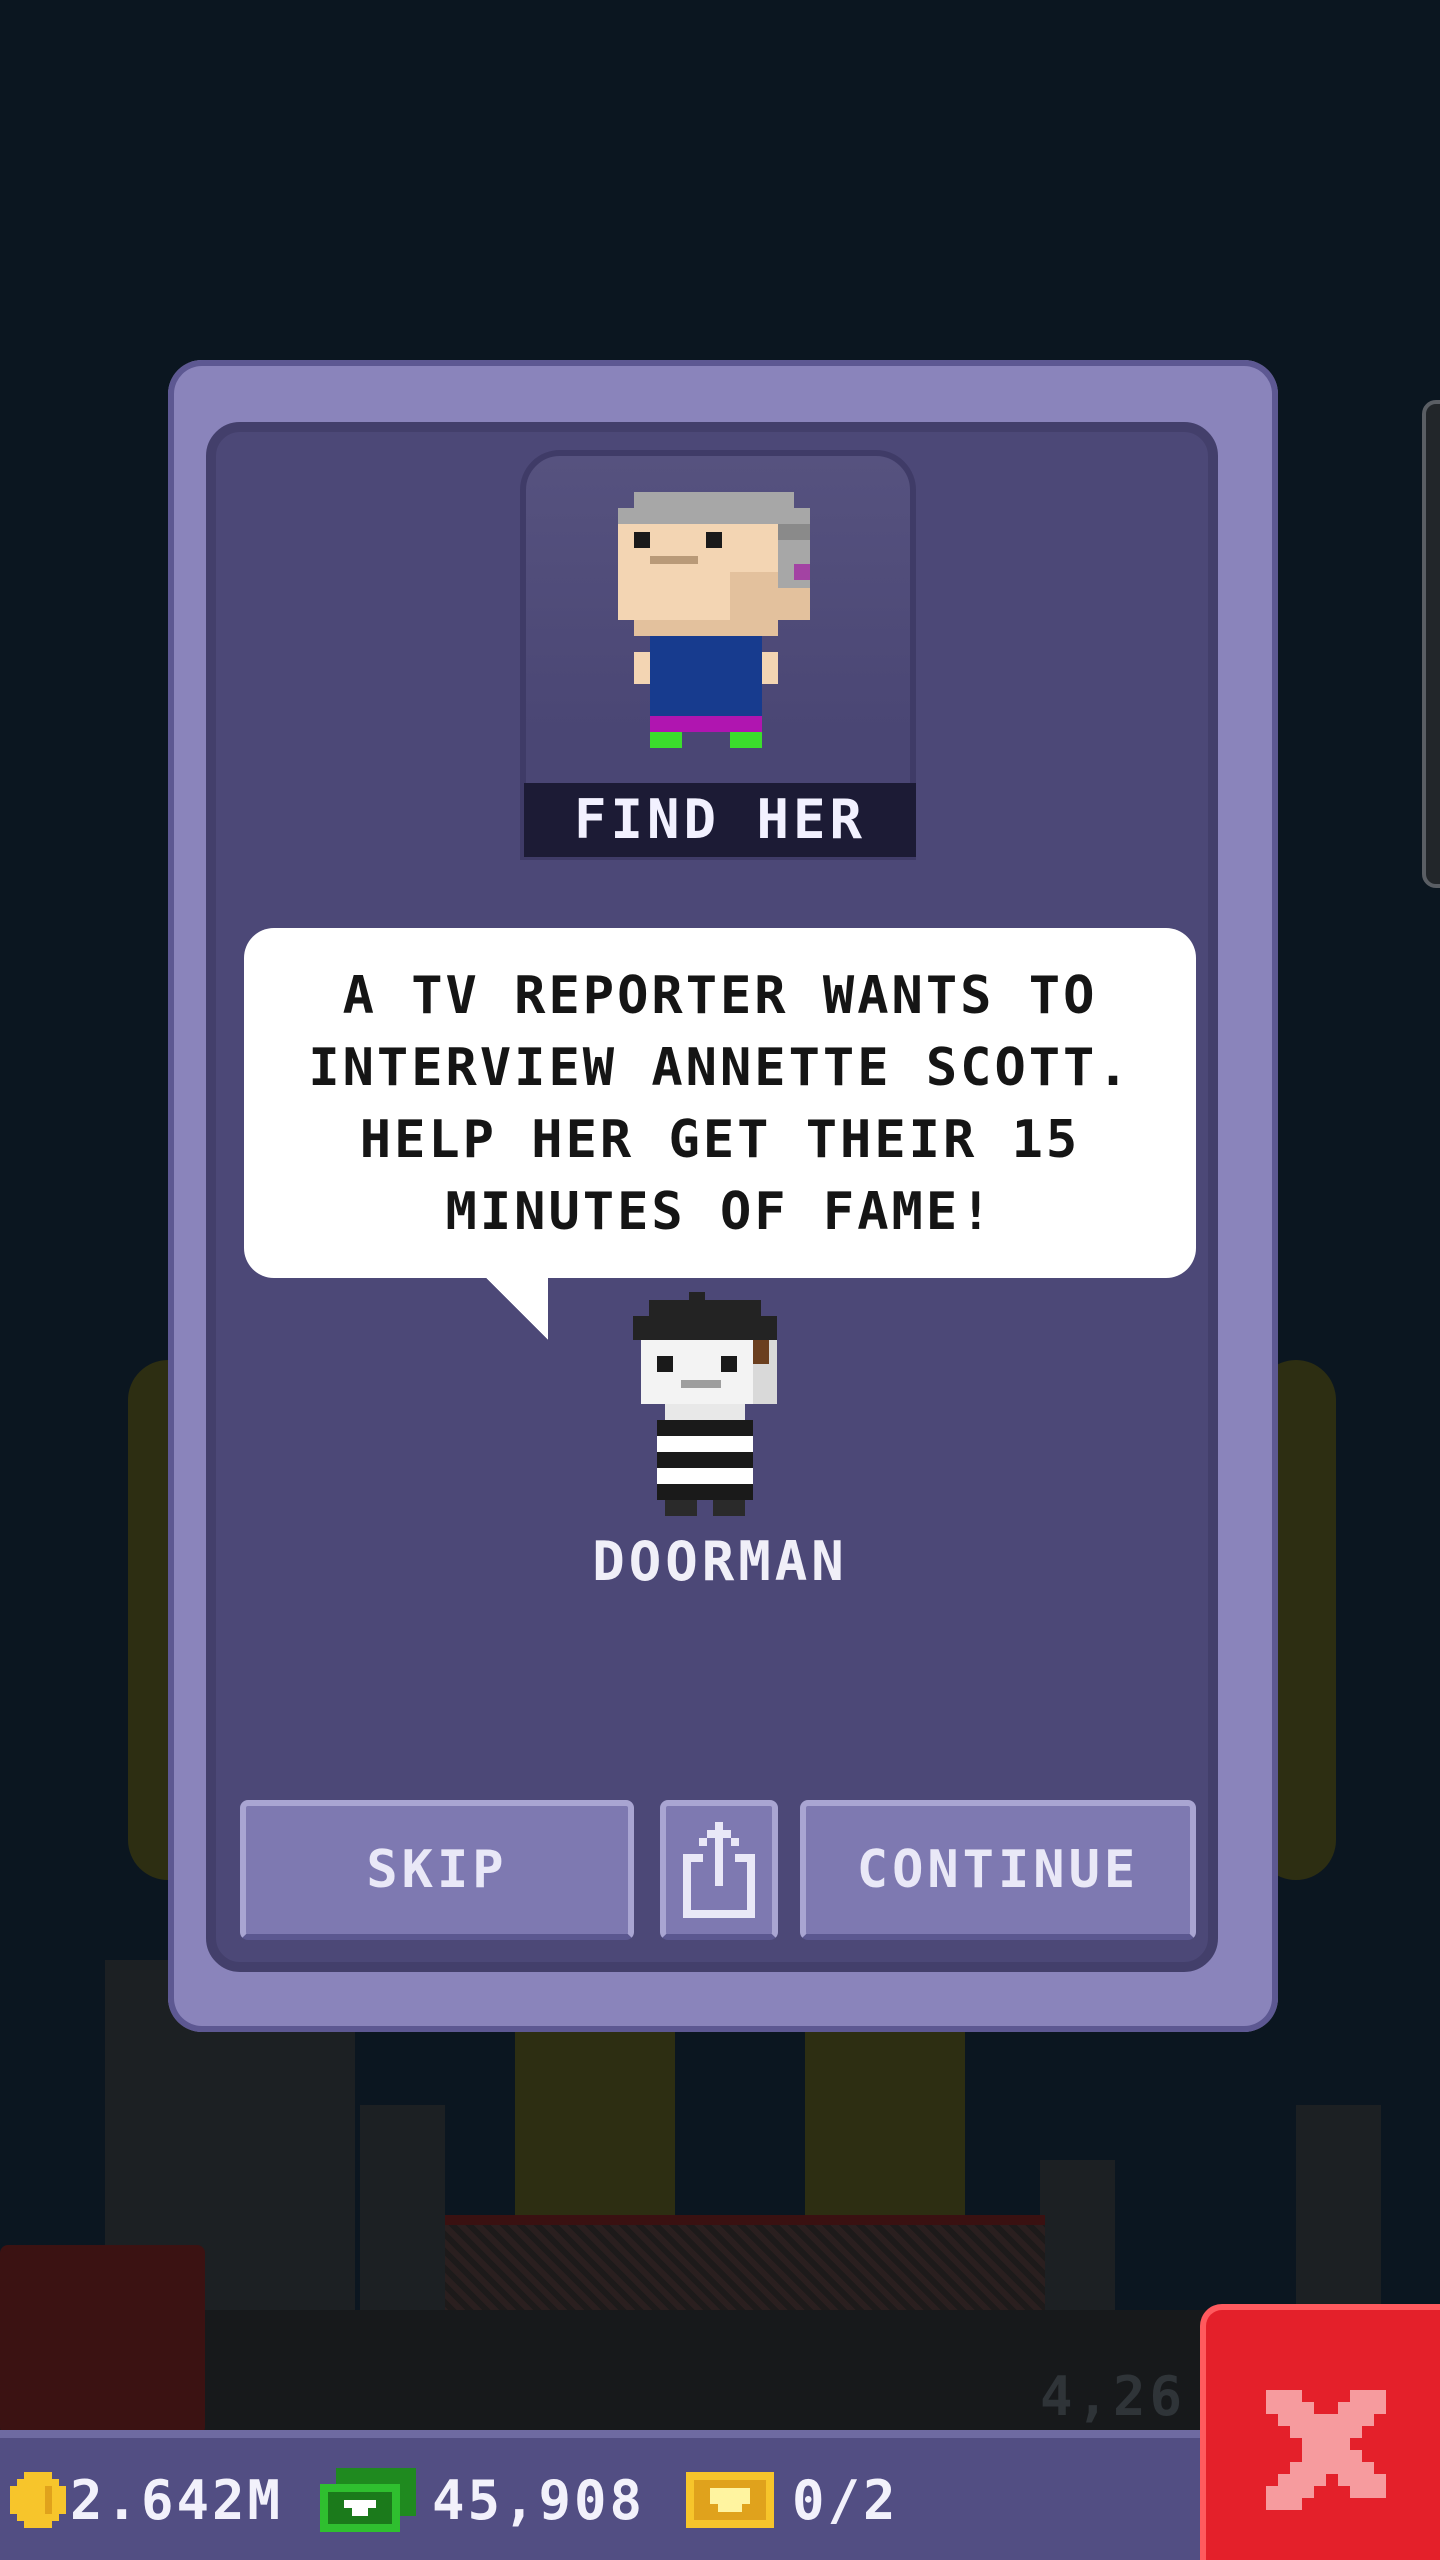  What do you see at coordinates (720, 1561) in the screenshot?
I see `speaker-name: DOORMAN` at bounding box center [720, 1561].